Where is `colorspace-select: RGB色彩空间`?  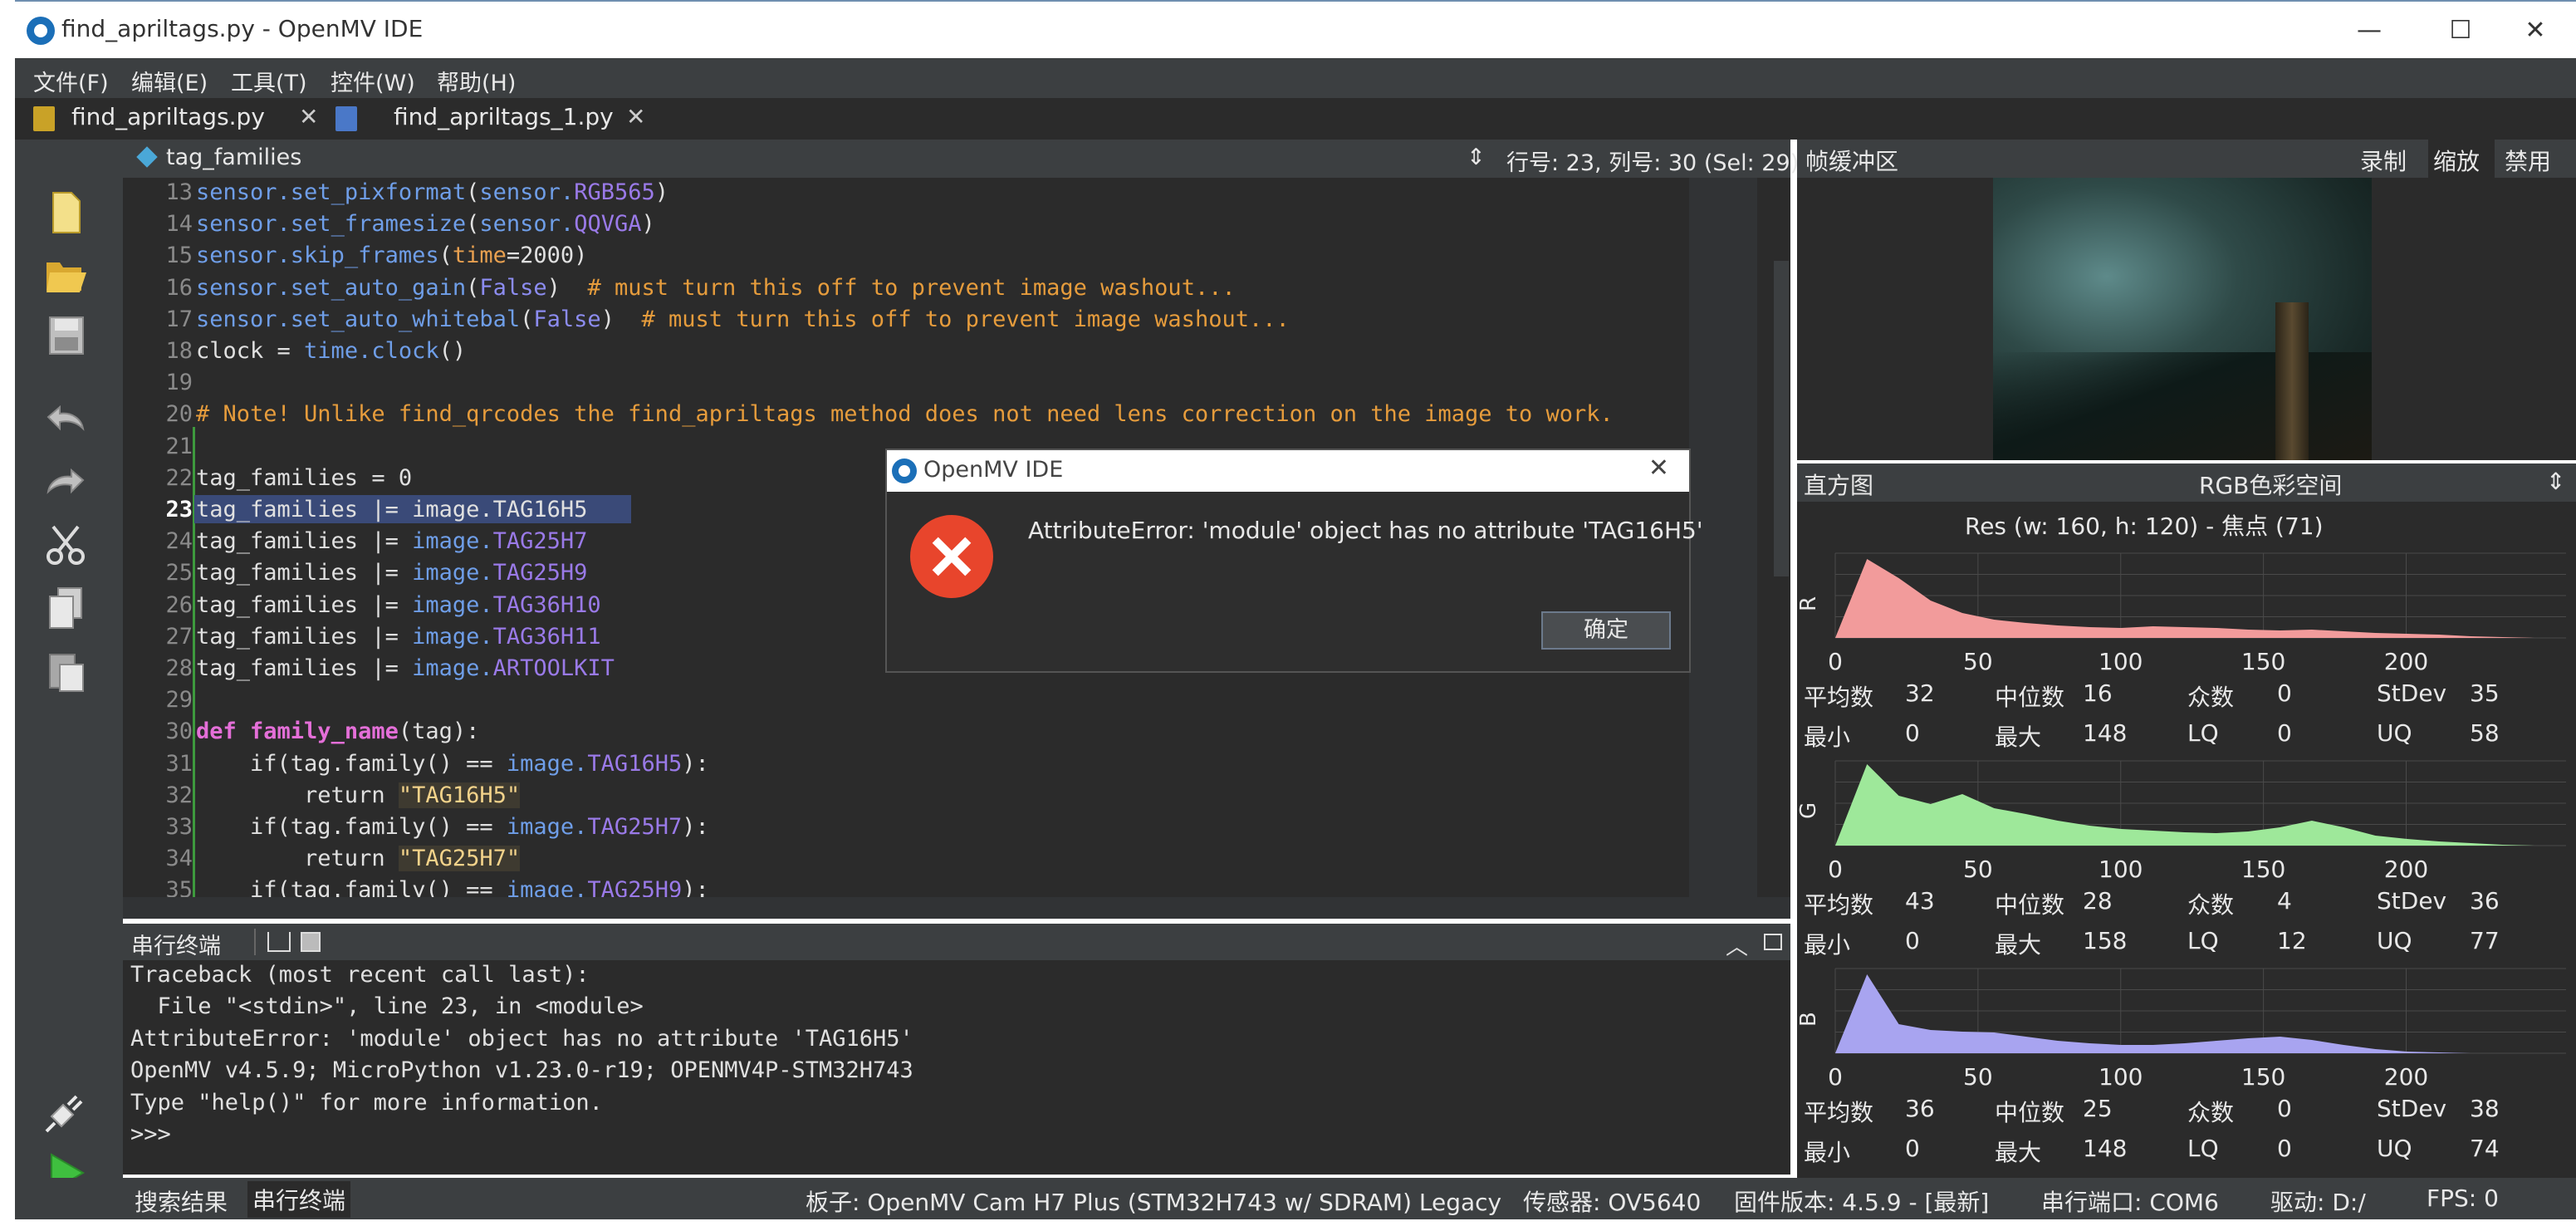
colorspace-select: RGB色彩空间 is located at coordinates (2271, 485).